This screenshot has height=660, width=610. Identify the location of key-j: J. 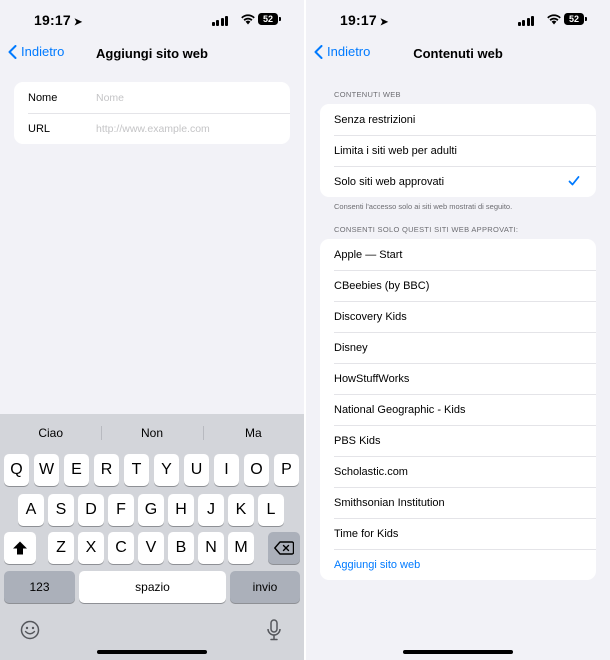
(211, 510).